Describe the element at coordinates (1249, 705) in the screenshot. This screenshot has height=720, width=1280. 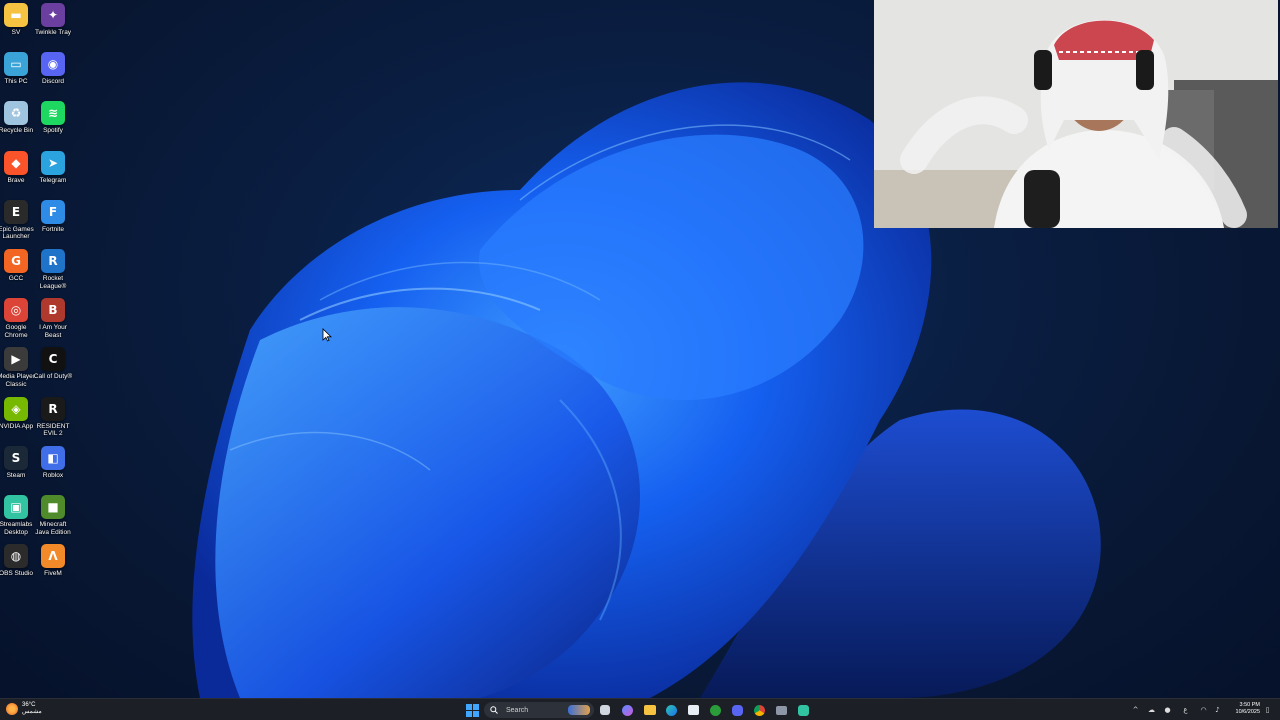
I see `clock-time: 3:50 PM` at that location.